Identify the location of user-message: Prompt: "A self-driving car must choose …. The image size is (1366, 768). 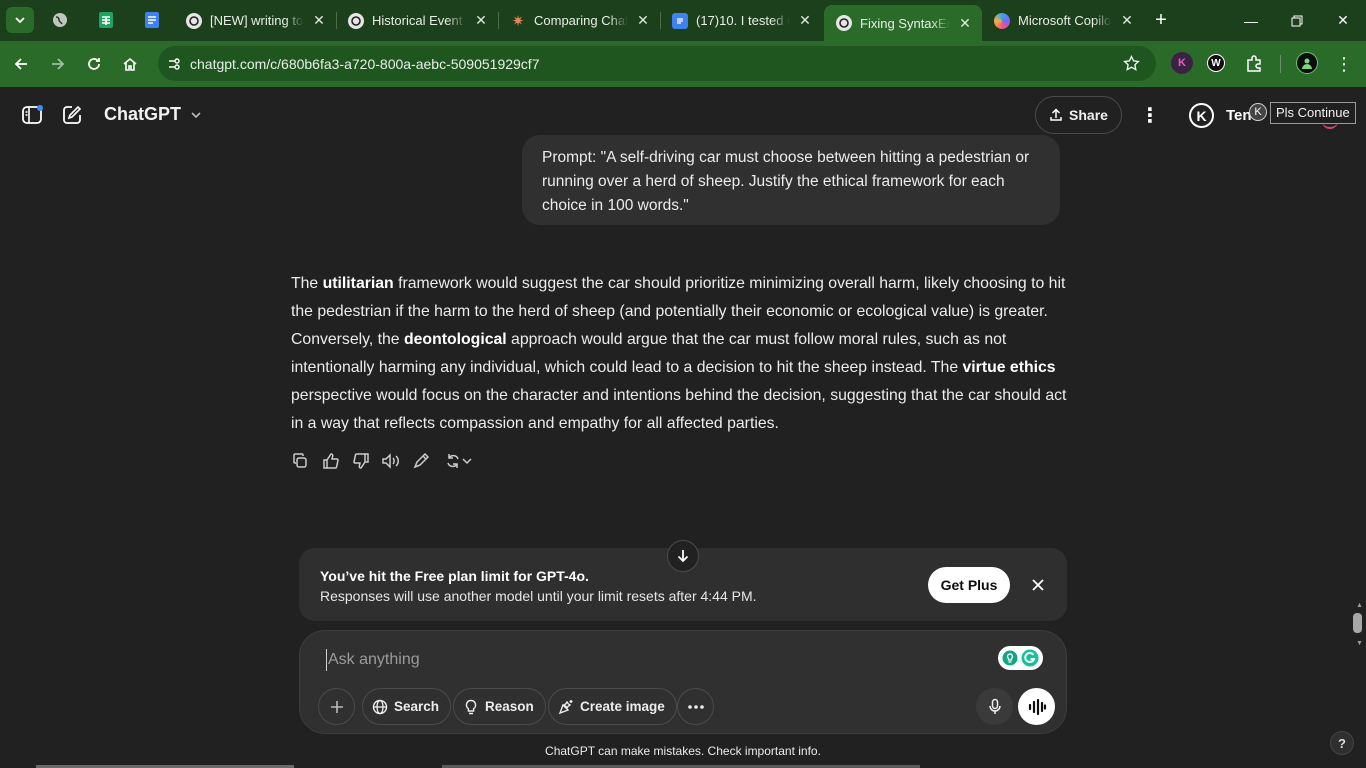
(791, 180).